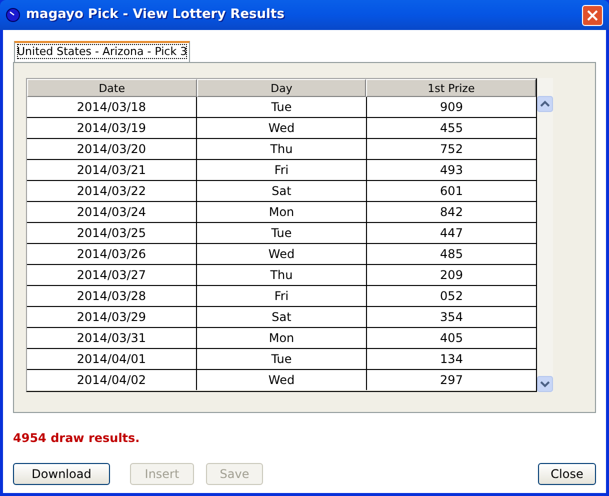  I want to click on app-icon, so click(13, 15).